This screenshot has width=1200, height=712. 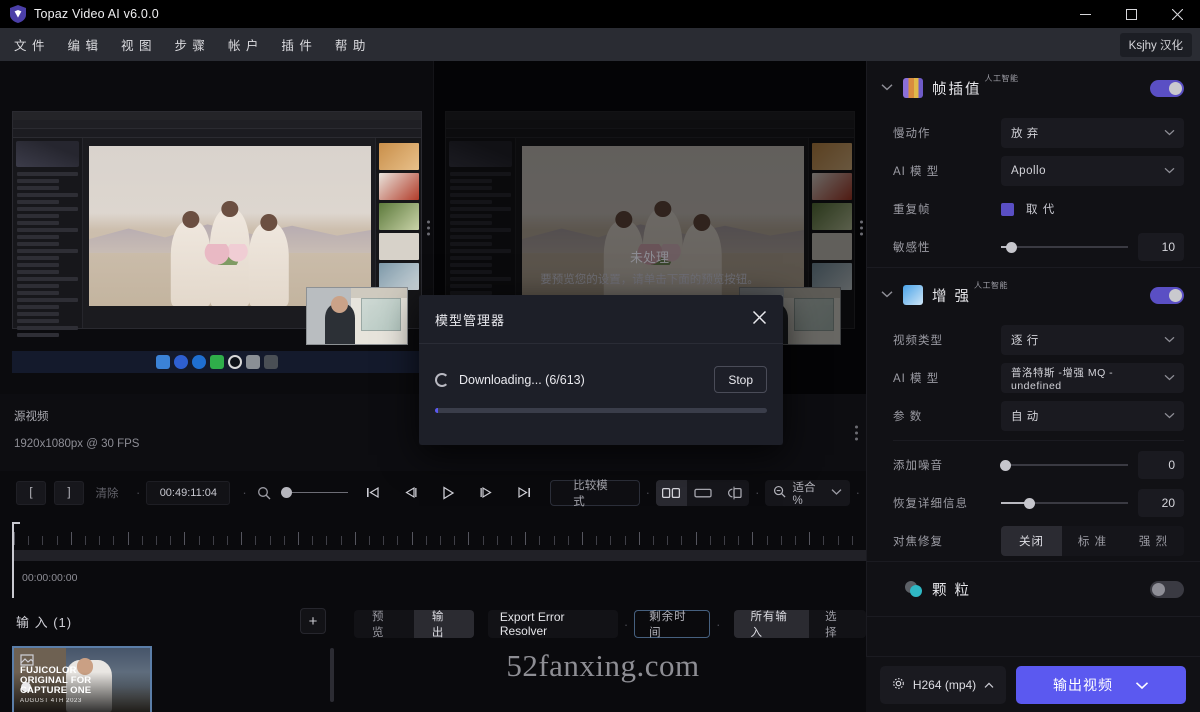 What do you see at coordinates (384, 624) in the screenshot?
I see `tab-preview: 预 览` at bounding box center [384, 624].